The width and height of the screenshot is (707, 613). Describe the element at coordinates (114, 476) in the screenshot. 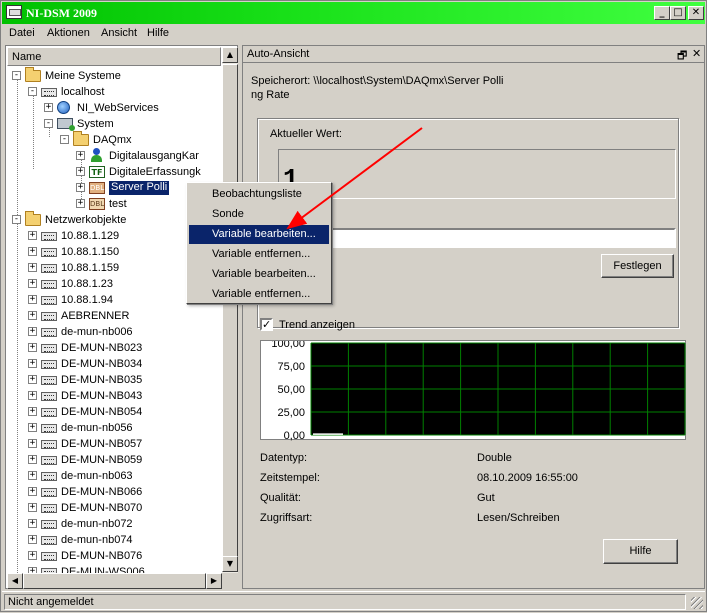

I see `tree-item: + de-mun-nb063` at that location.